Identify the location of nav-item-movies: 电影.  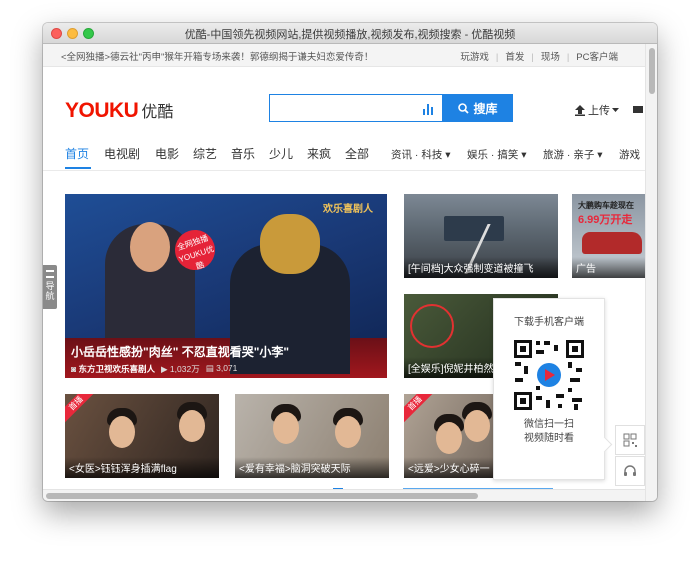
(167, 153).